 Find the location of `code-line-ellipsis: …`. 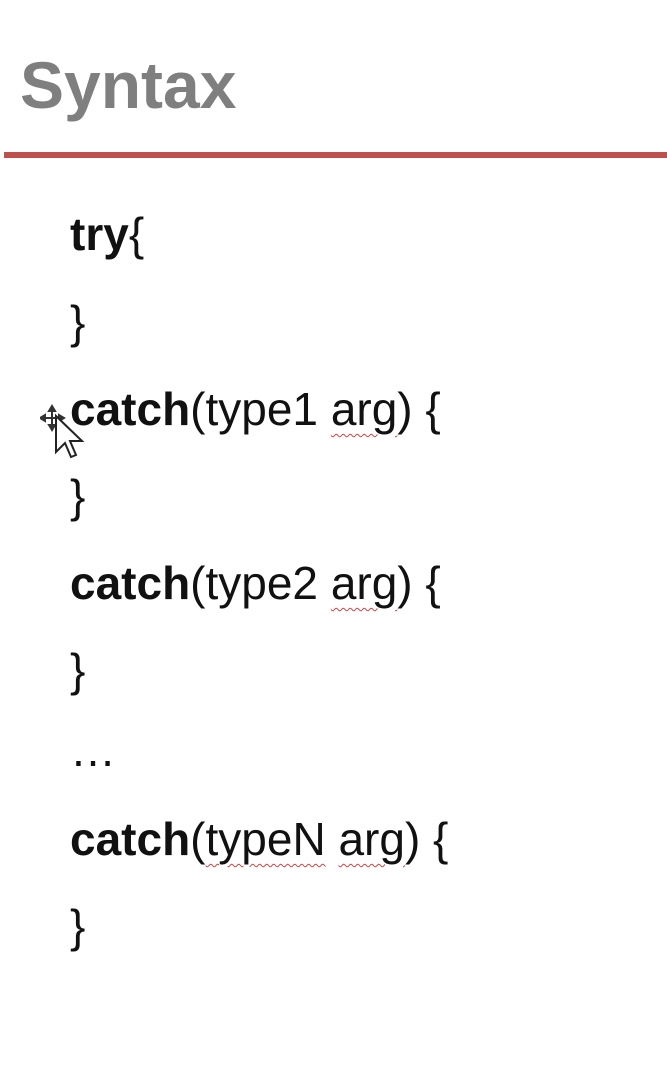

code-line-ellipsis: … is located at coordinates (93, 750).